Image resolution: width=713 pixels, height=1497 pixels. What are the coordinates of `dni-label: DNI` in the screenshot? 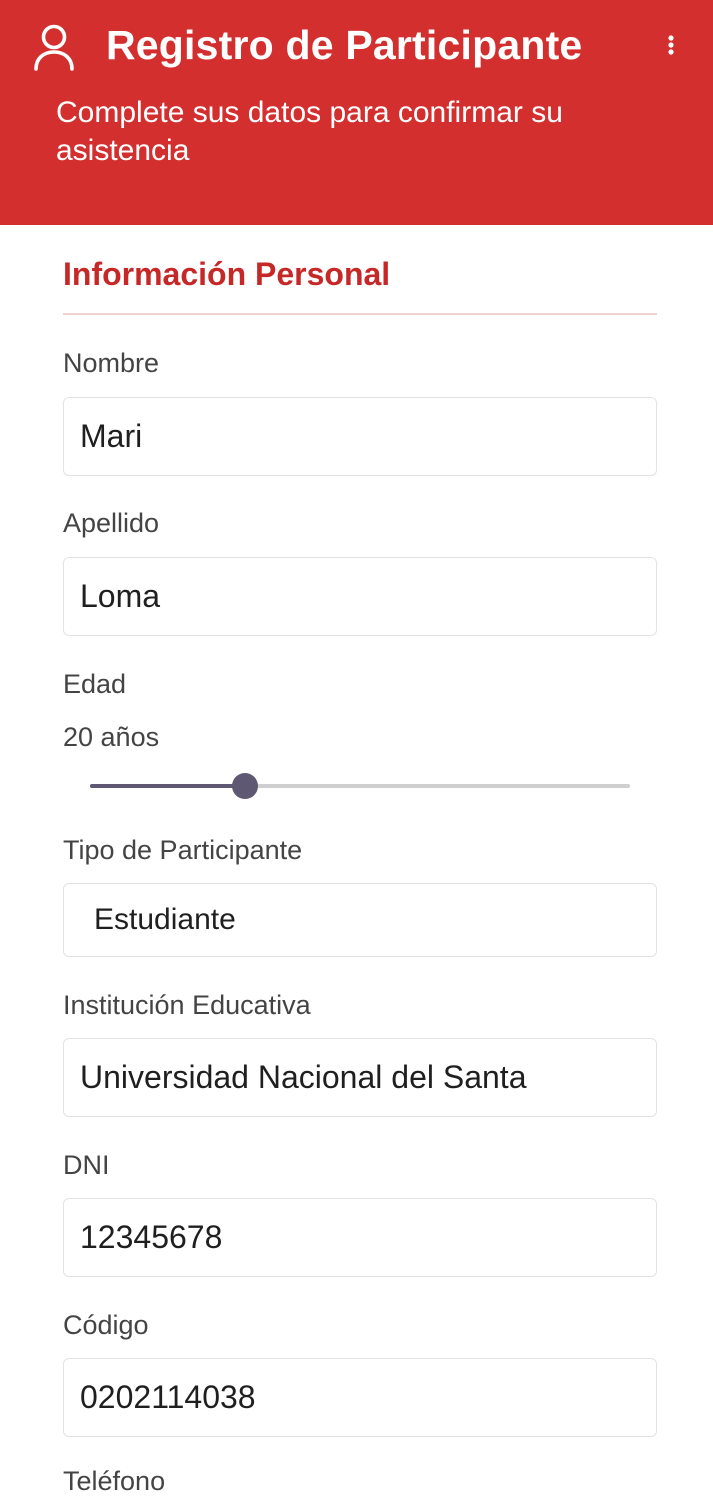 It's located at (86, 1165).